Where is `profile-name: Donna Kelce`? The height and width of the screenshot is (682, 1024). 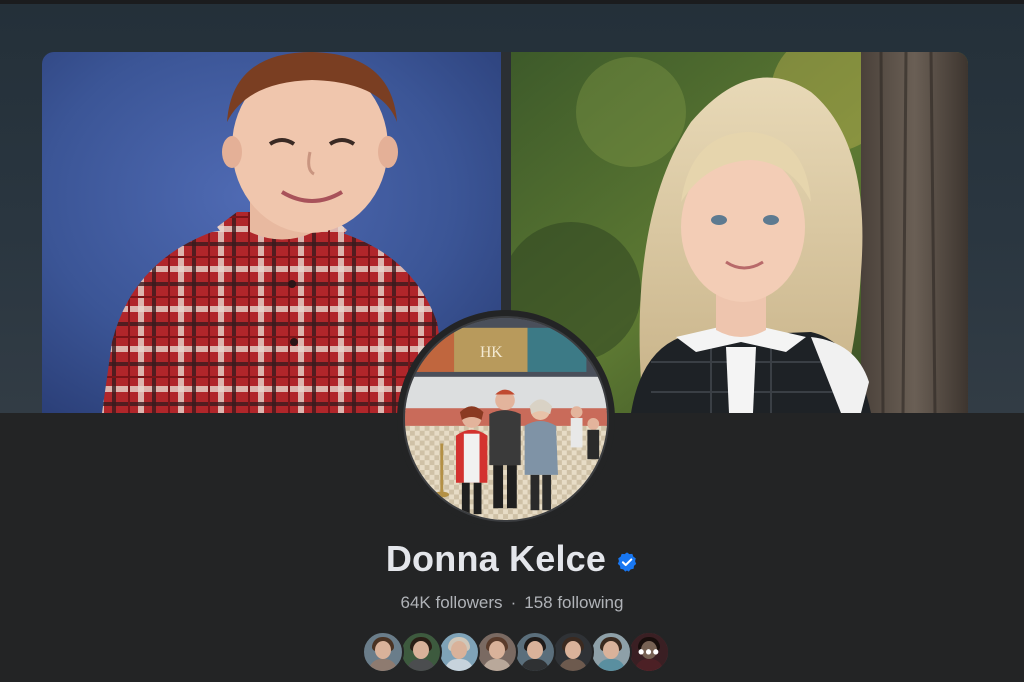 profile-name: Donna Kelce is located at coordinates (496, 558).